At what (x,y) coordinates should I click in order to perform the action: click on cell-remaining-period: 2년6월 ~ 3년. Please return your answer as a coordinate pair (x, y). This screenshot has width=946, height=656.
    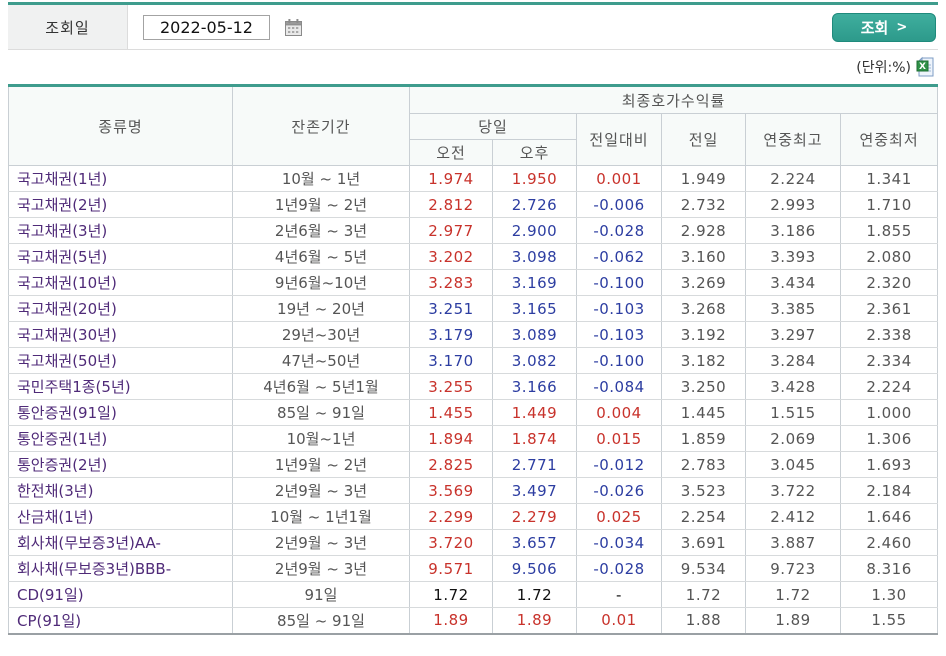
    Looking at the image, I should click on (321, 230).